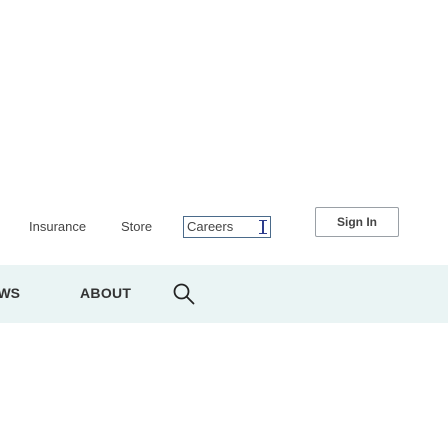 The height and width of the screenshot is (448, 448). I want to click on search-icon, so click(184, 294).